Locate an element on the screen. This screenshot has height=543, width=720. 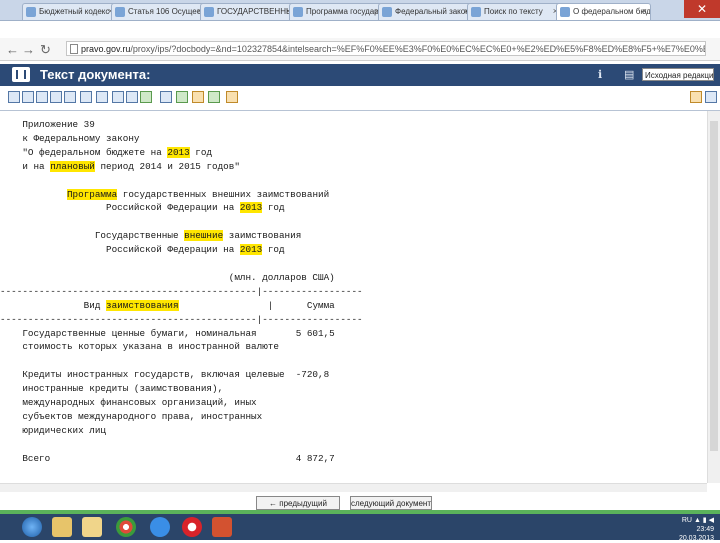
document-title: Текст документа: is located at coordinates (95, 74).